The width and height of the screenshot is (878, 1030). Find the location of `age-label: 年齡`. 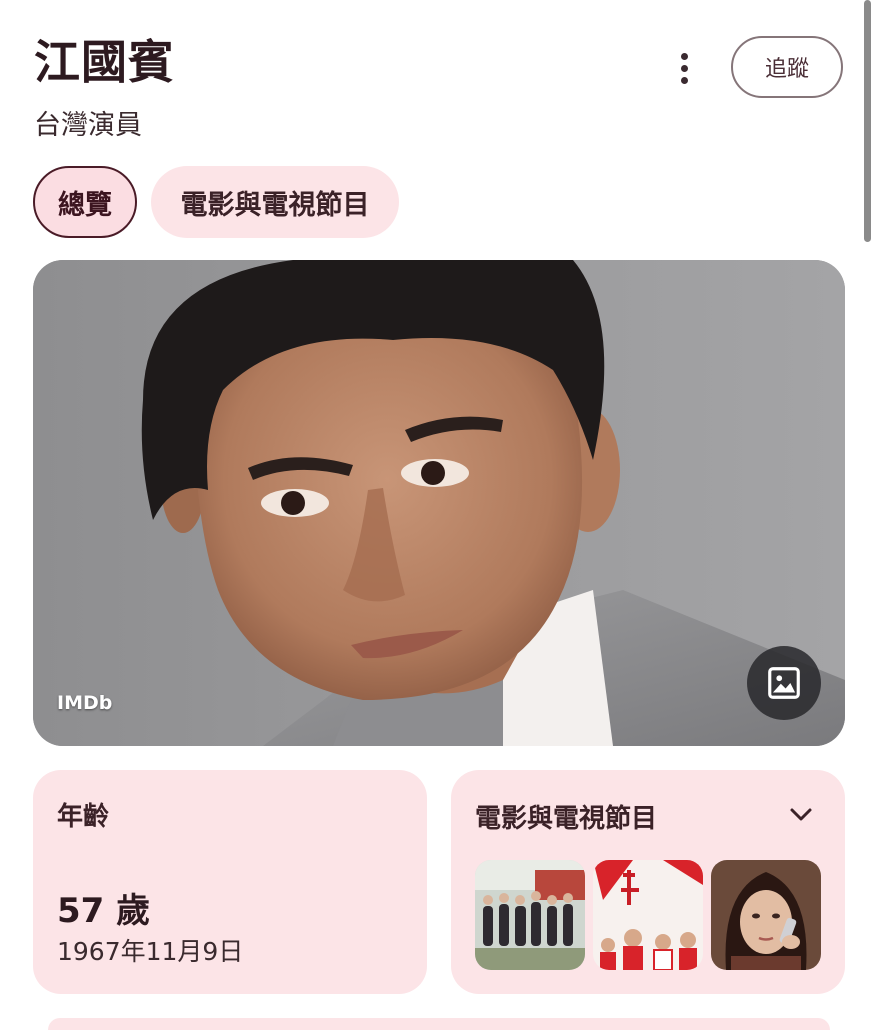

age-label: 年齡 is located at coordinates (83, 817).